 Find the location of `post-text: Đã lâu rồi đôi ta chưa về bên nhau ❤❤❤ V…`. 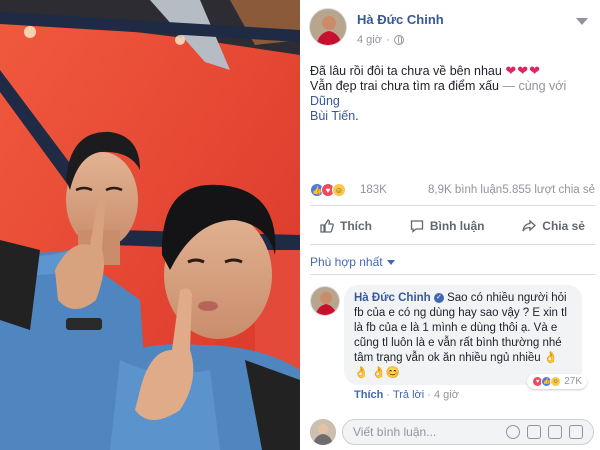

post-text: Đã lâu rồi đôi ta chưa về bên nhau ❤❤❤ V… is located at coordinates (452, 94).